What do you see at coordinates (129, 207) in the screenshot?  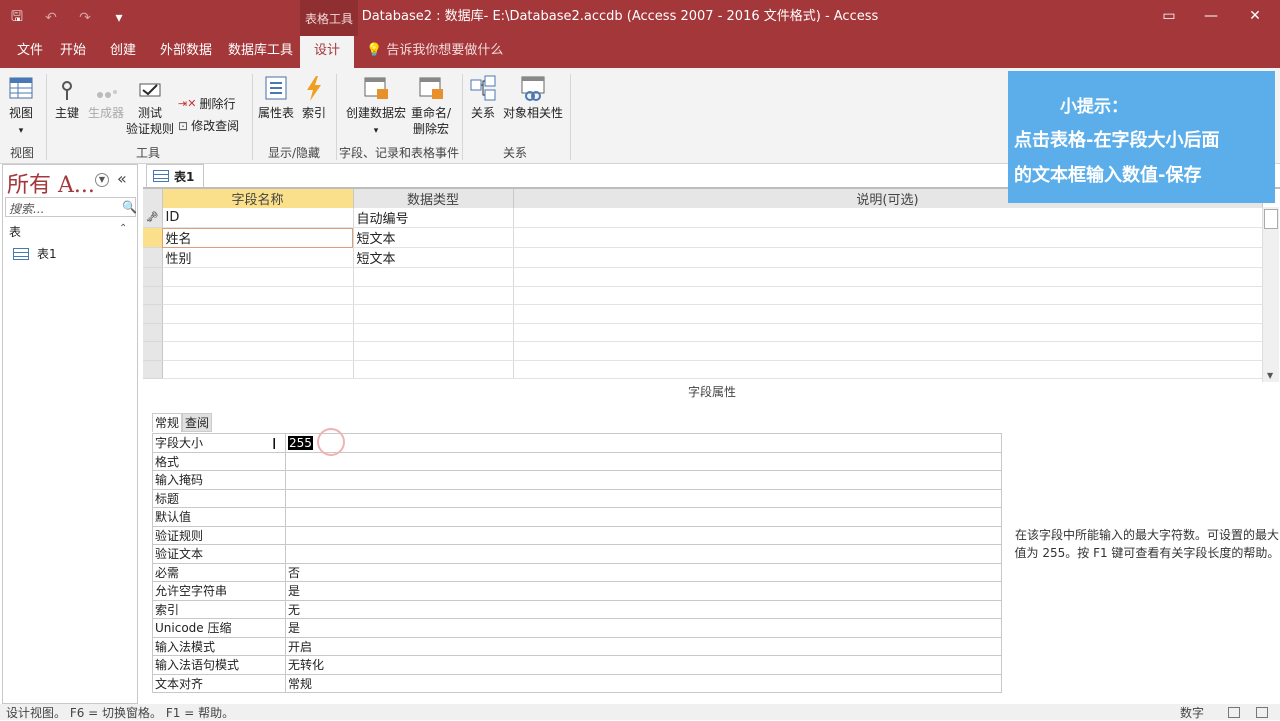 I see `search-icon: 🔍` at bounding box center [129, 207].